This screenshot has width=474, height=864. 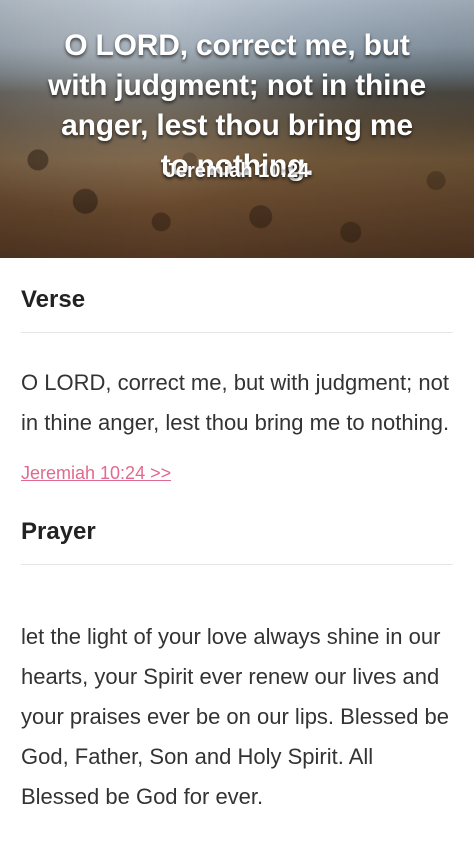 What do you see at coordinates (237, 564) in the screenshot?
I see `prayer-divider` at bounding box center [237, 564].